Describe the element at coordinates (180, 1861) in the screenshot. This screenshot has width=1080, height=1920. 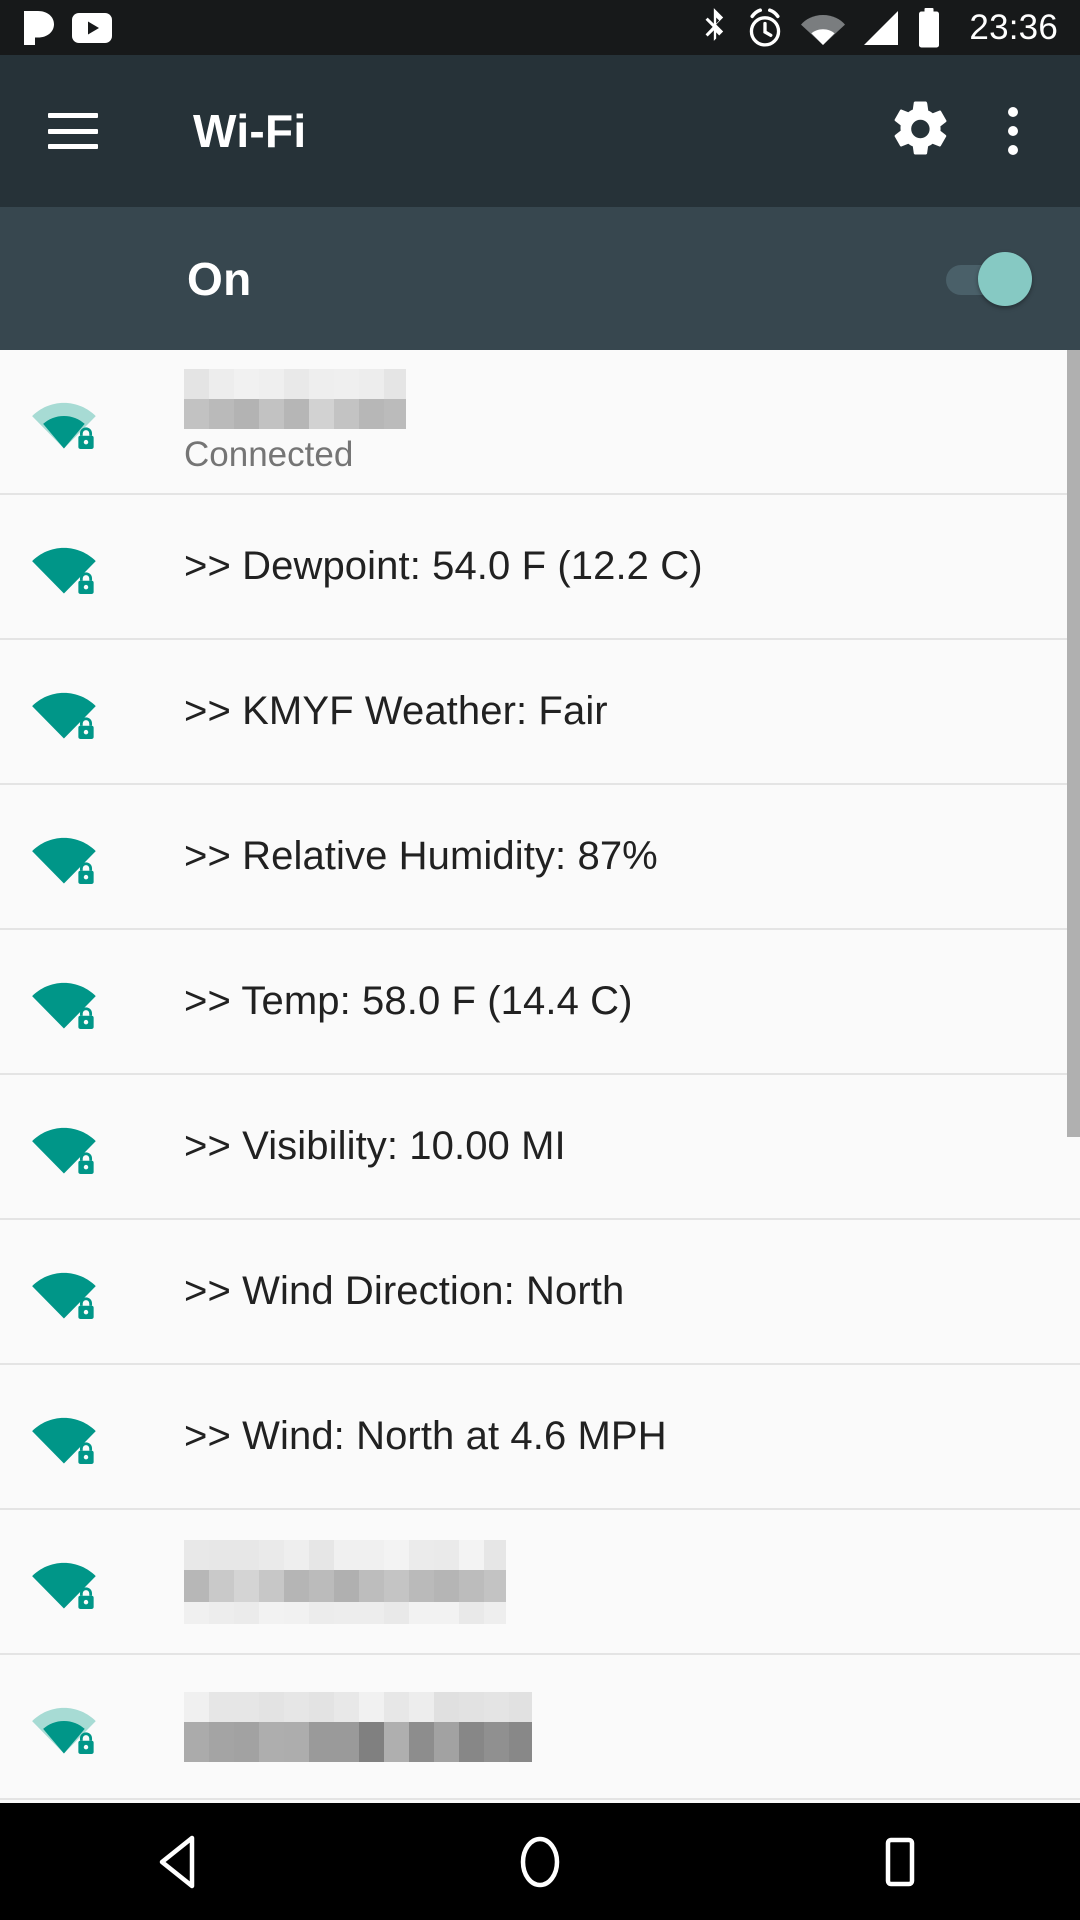
I see `back-button` at that location.